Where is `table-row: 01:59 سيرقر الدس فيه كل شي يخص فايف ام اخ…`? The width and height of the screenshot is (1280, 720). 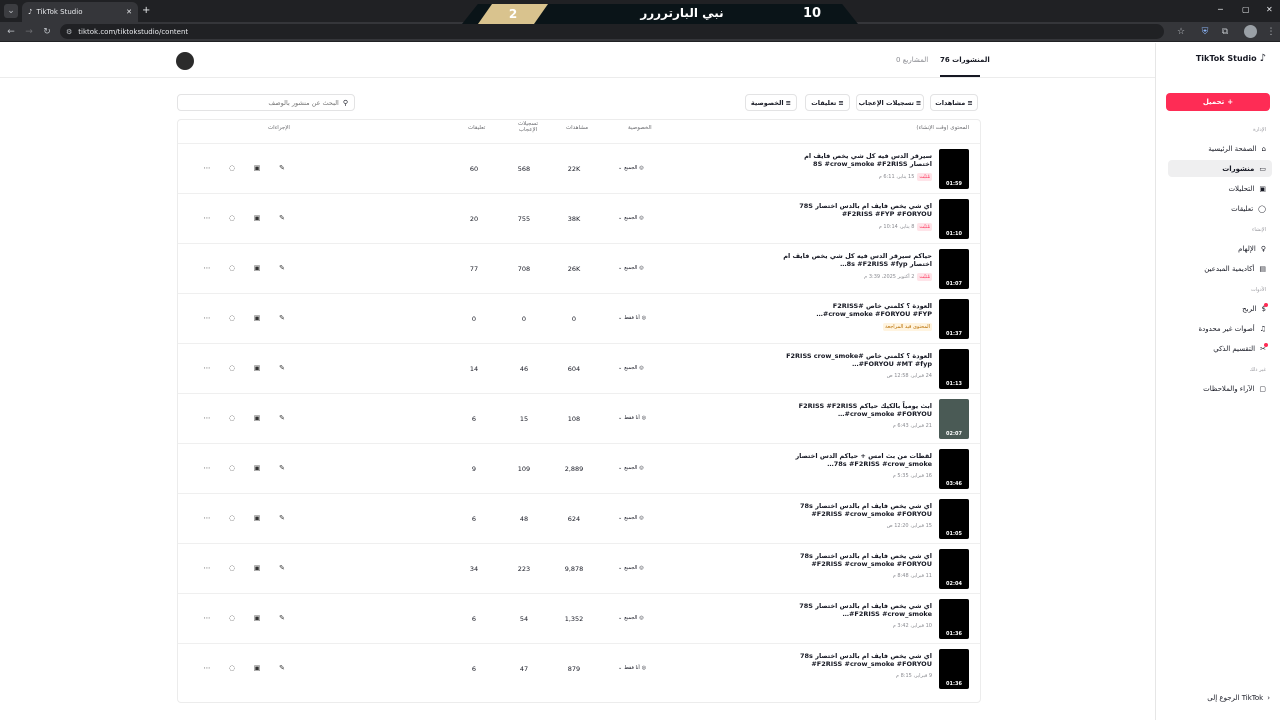
table-row: 01:59 سيرقر الدس فيه كل شي يخص فايف ام اخ… is located at coordinates (579, 168).